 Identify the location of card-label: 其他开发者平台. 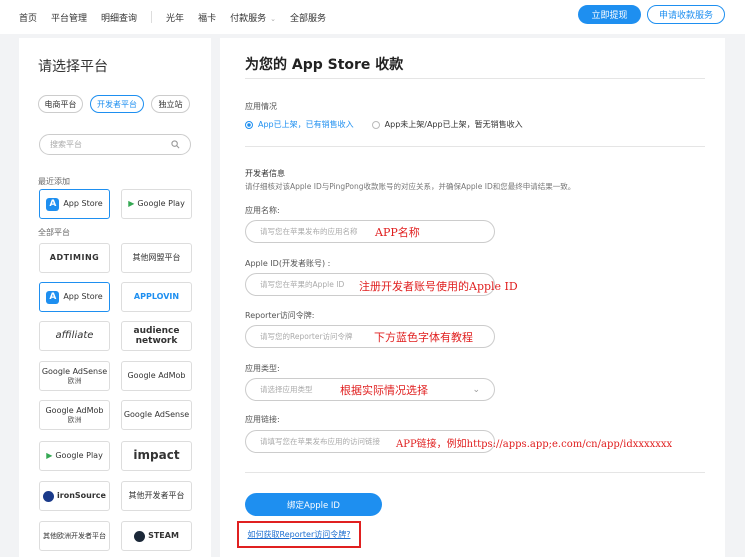
(156, 496).